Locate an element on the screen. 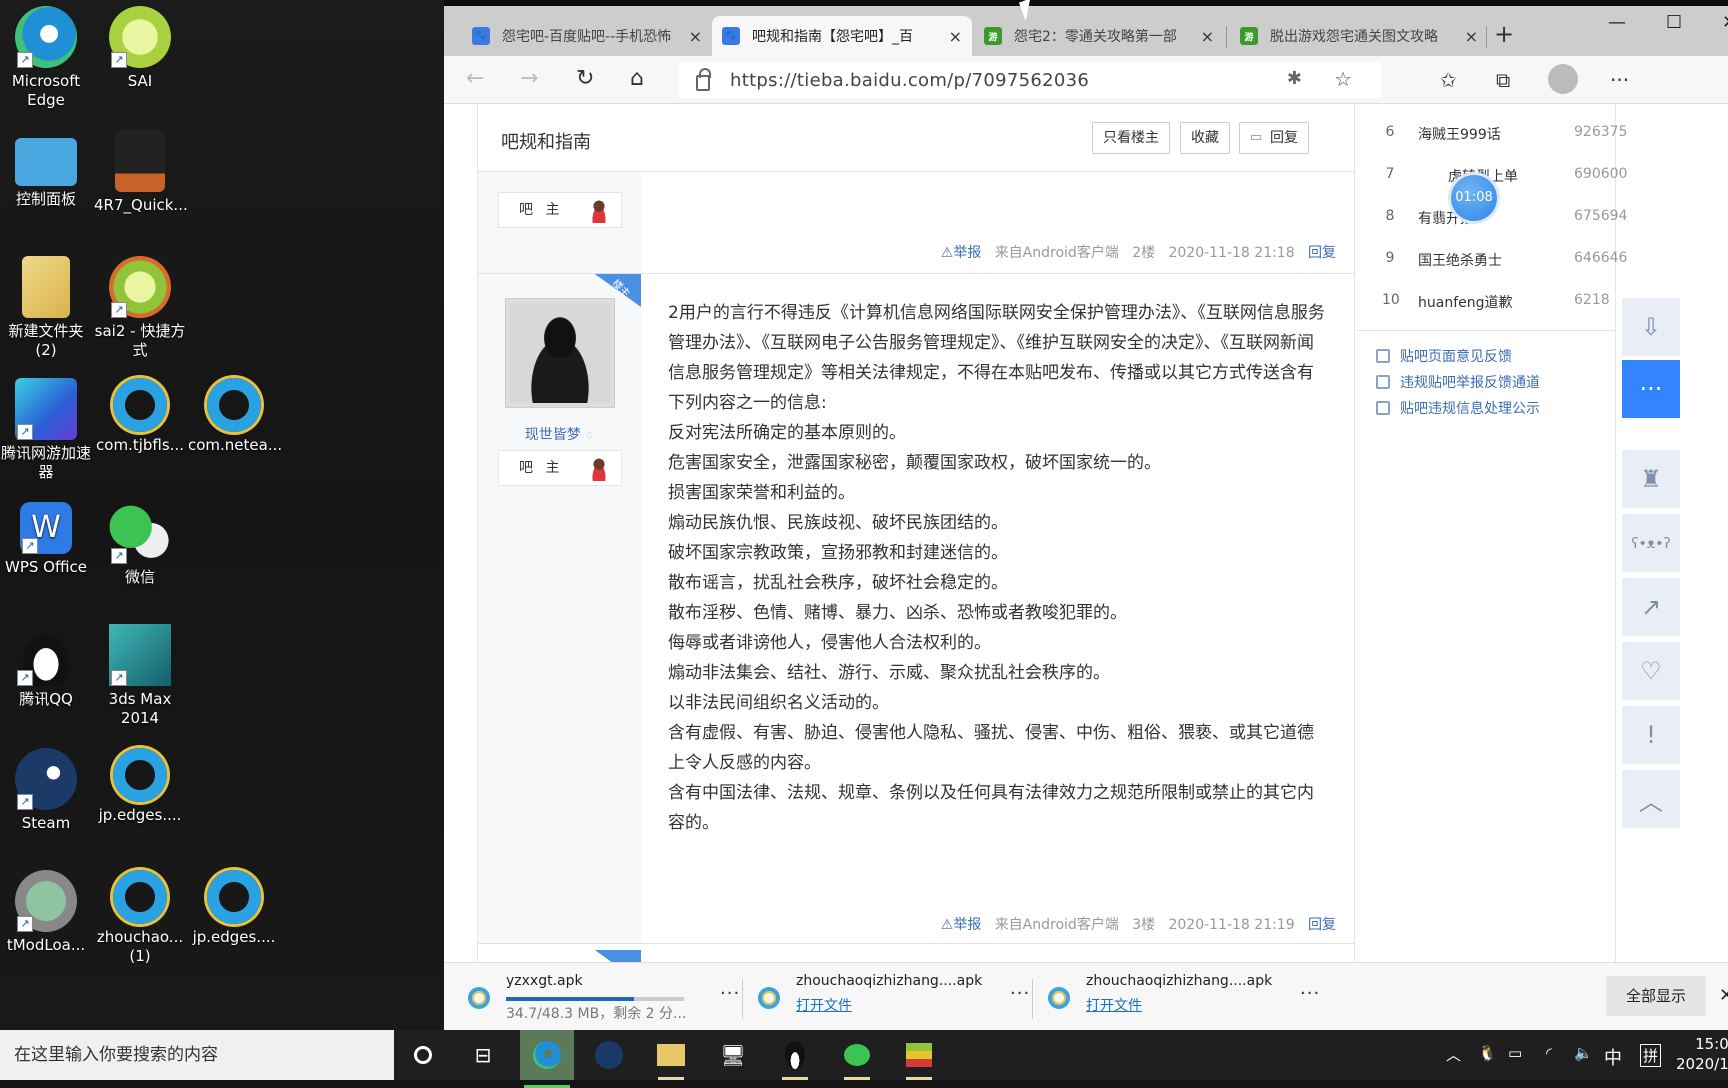 The width and height of the screenshot is (1728, 1088). settings-more-button: ··· is located at coordinates (1619, 80).